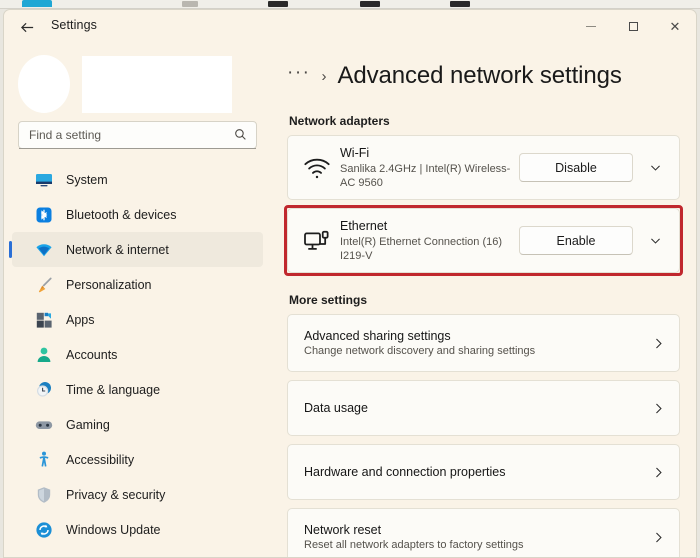 This screenshot has height=558, width=700. What do you see at coordinates (137, 424) in the screenshot?
I see `sidebar-item-gaming: Gaming` at bounding box center [137, 424].